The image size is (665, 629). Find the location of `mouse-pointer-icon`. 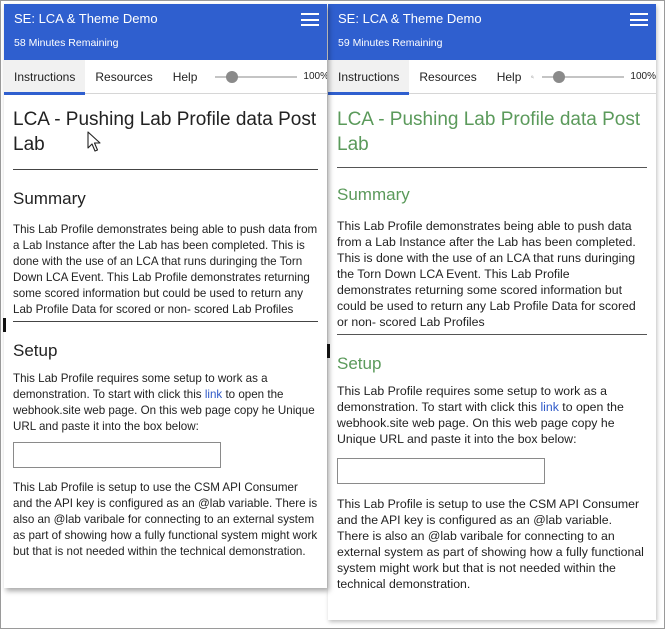

mouse-pointer-icon is located at coordinates (94, 141).